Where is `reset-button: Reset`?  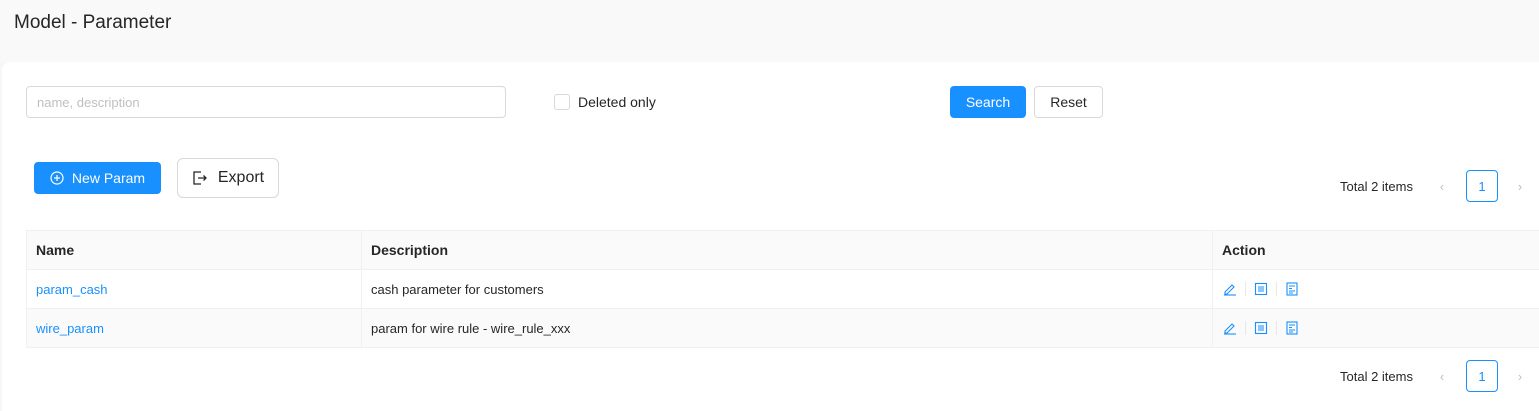 reset-button: Reset is located at coordinates (1068, 102).